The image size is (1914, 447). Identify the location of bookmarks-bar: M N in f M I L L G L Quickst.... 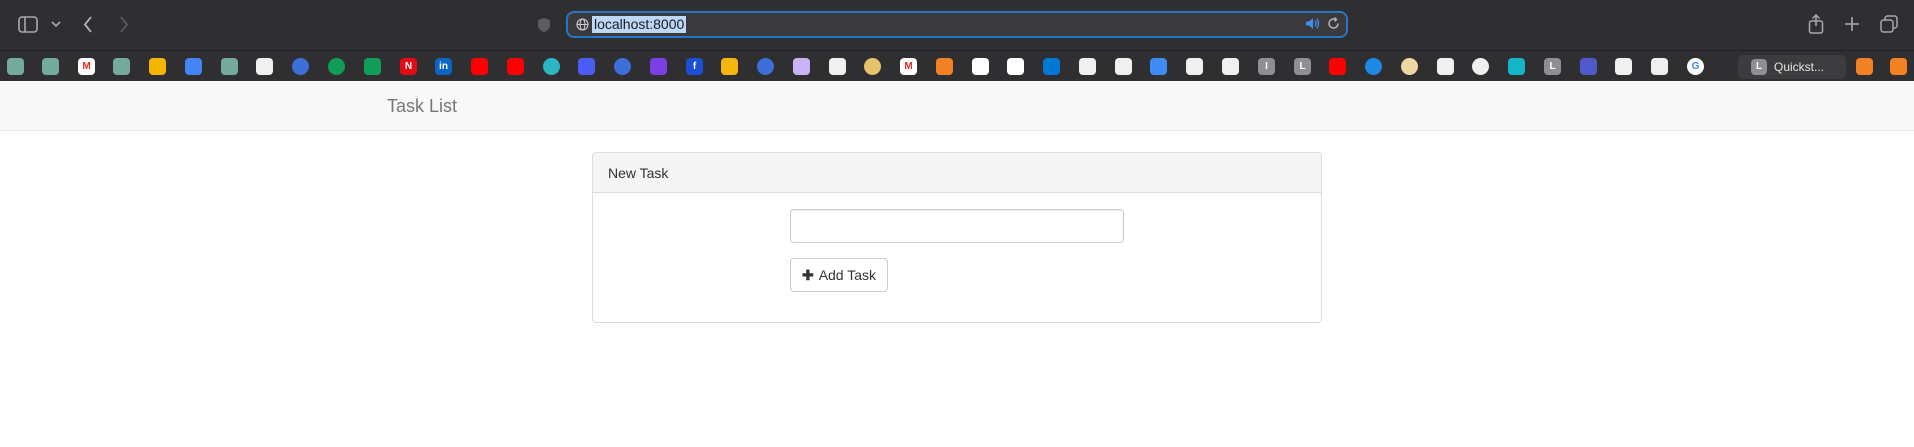
(957, 66).